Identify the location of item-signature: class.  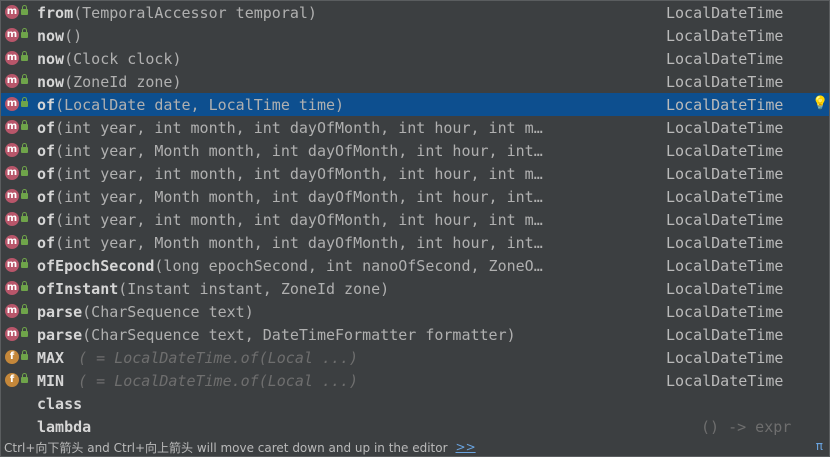
(347, 404).